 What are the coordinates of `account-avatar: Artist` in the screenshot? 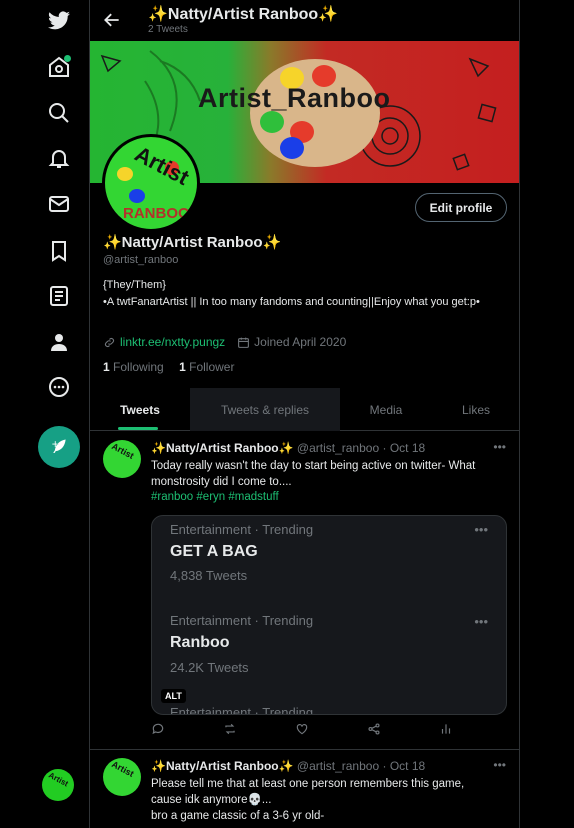 It's located at (58, 785).